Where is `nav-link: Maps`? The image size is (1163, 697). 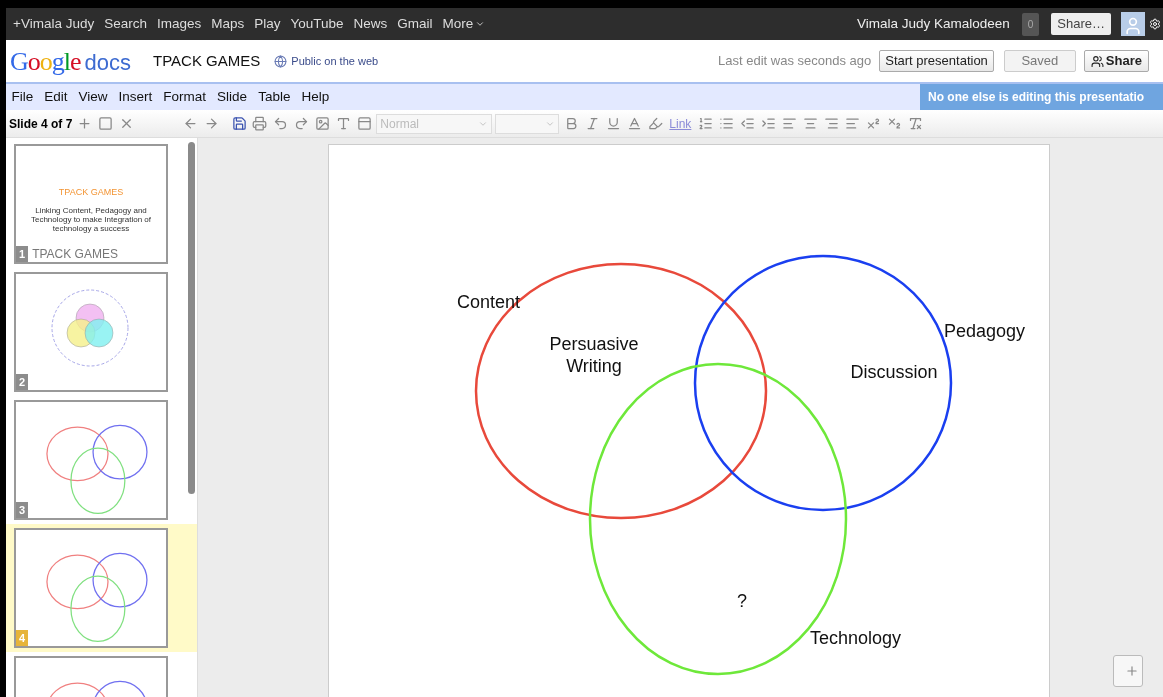
nav-link: Maps is located at coordinates (228, 24).